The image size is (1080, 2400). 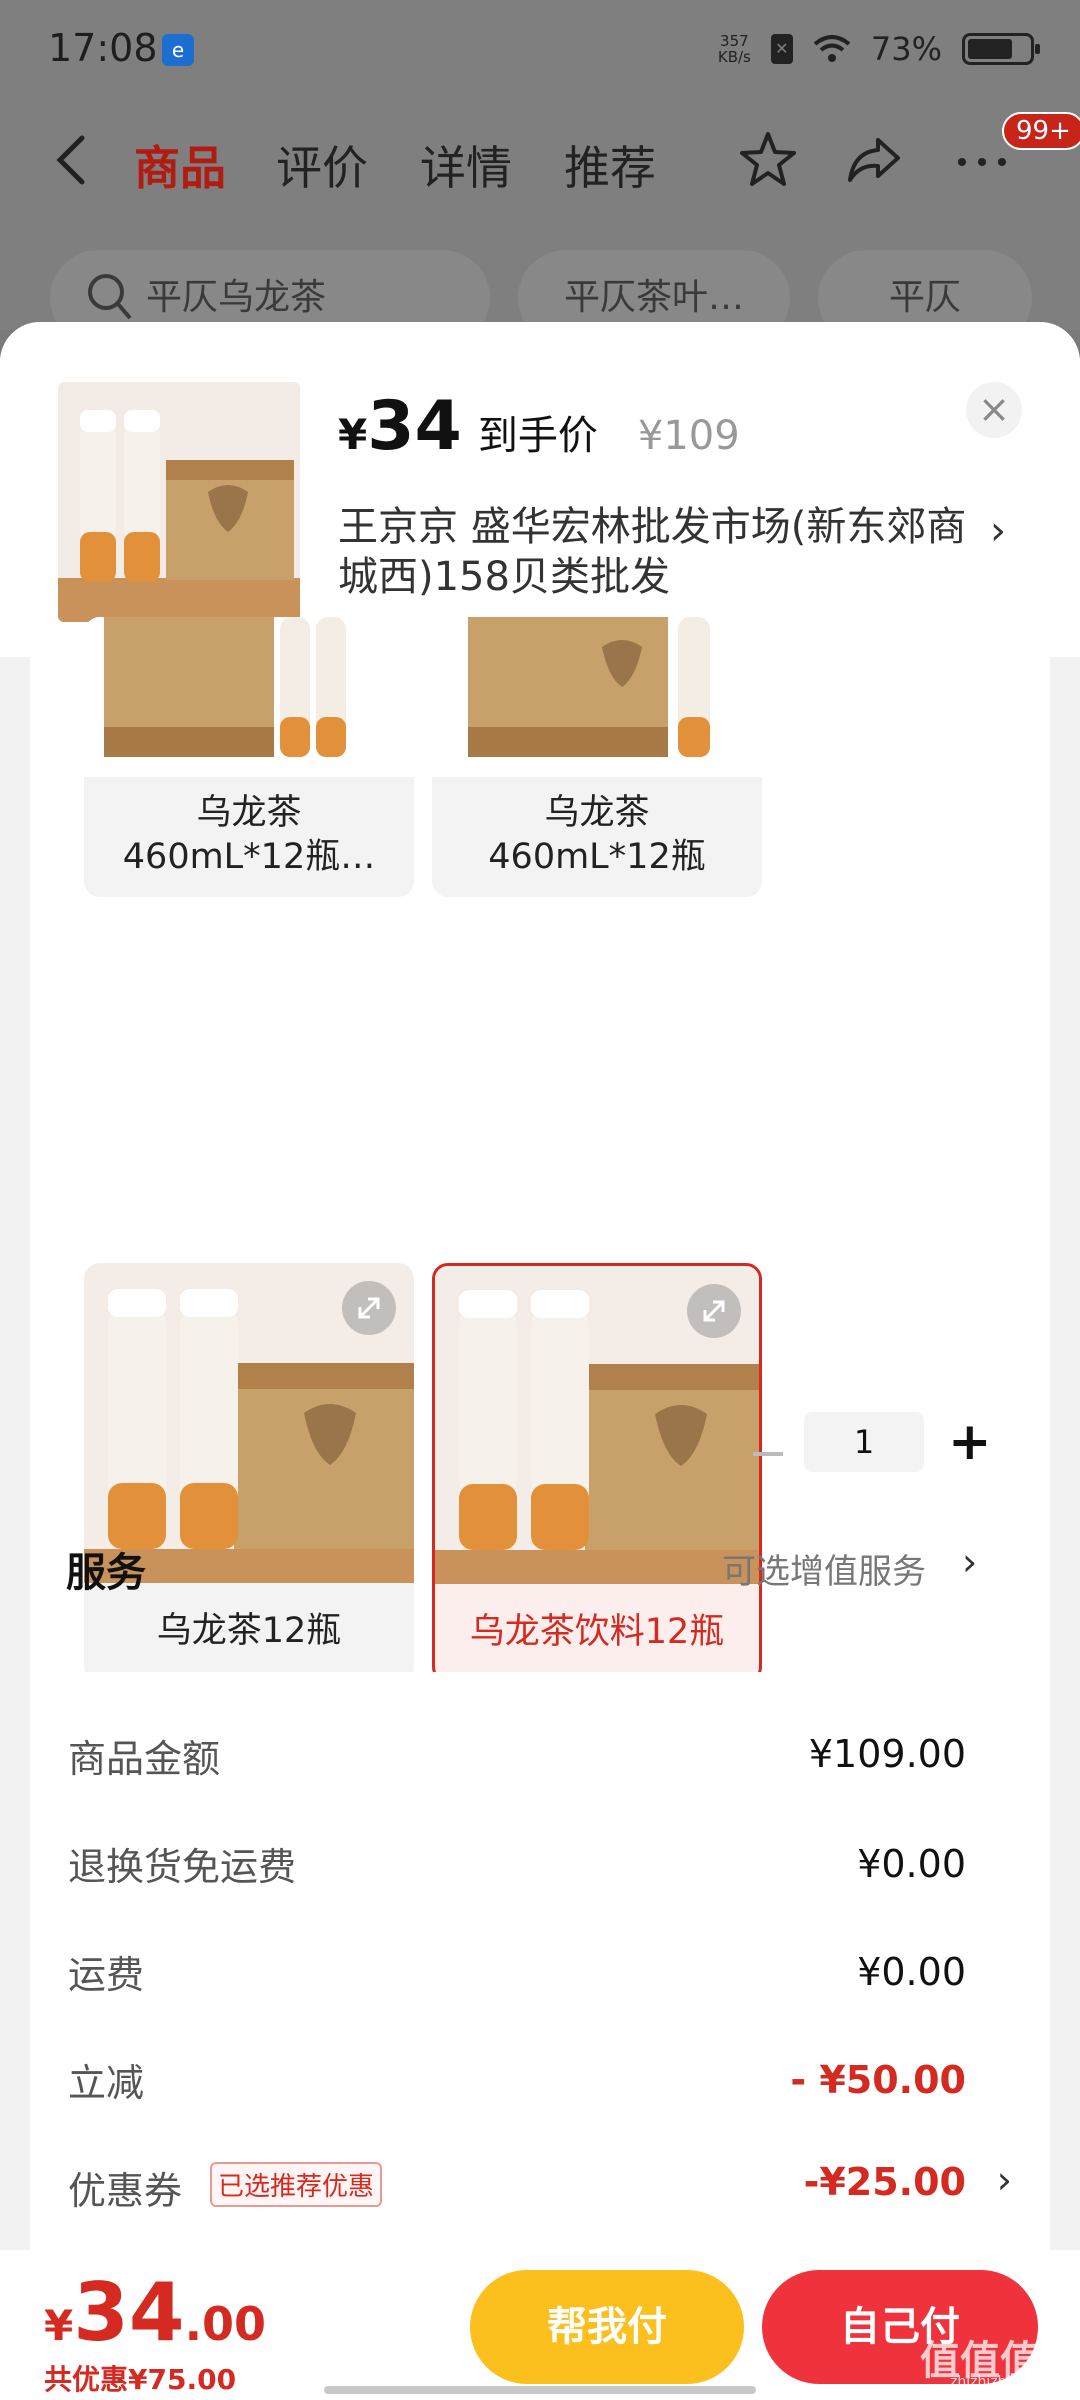 What do you see at coordinates (178, 50) in the screenshot?
I see `app-notification-icon: e` at bounding box center [178, 50].